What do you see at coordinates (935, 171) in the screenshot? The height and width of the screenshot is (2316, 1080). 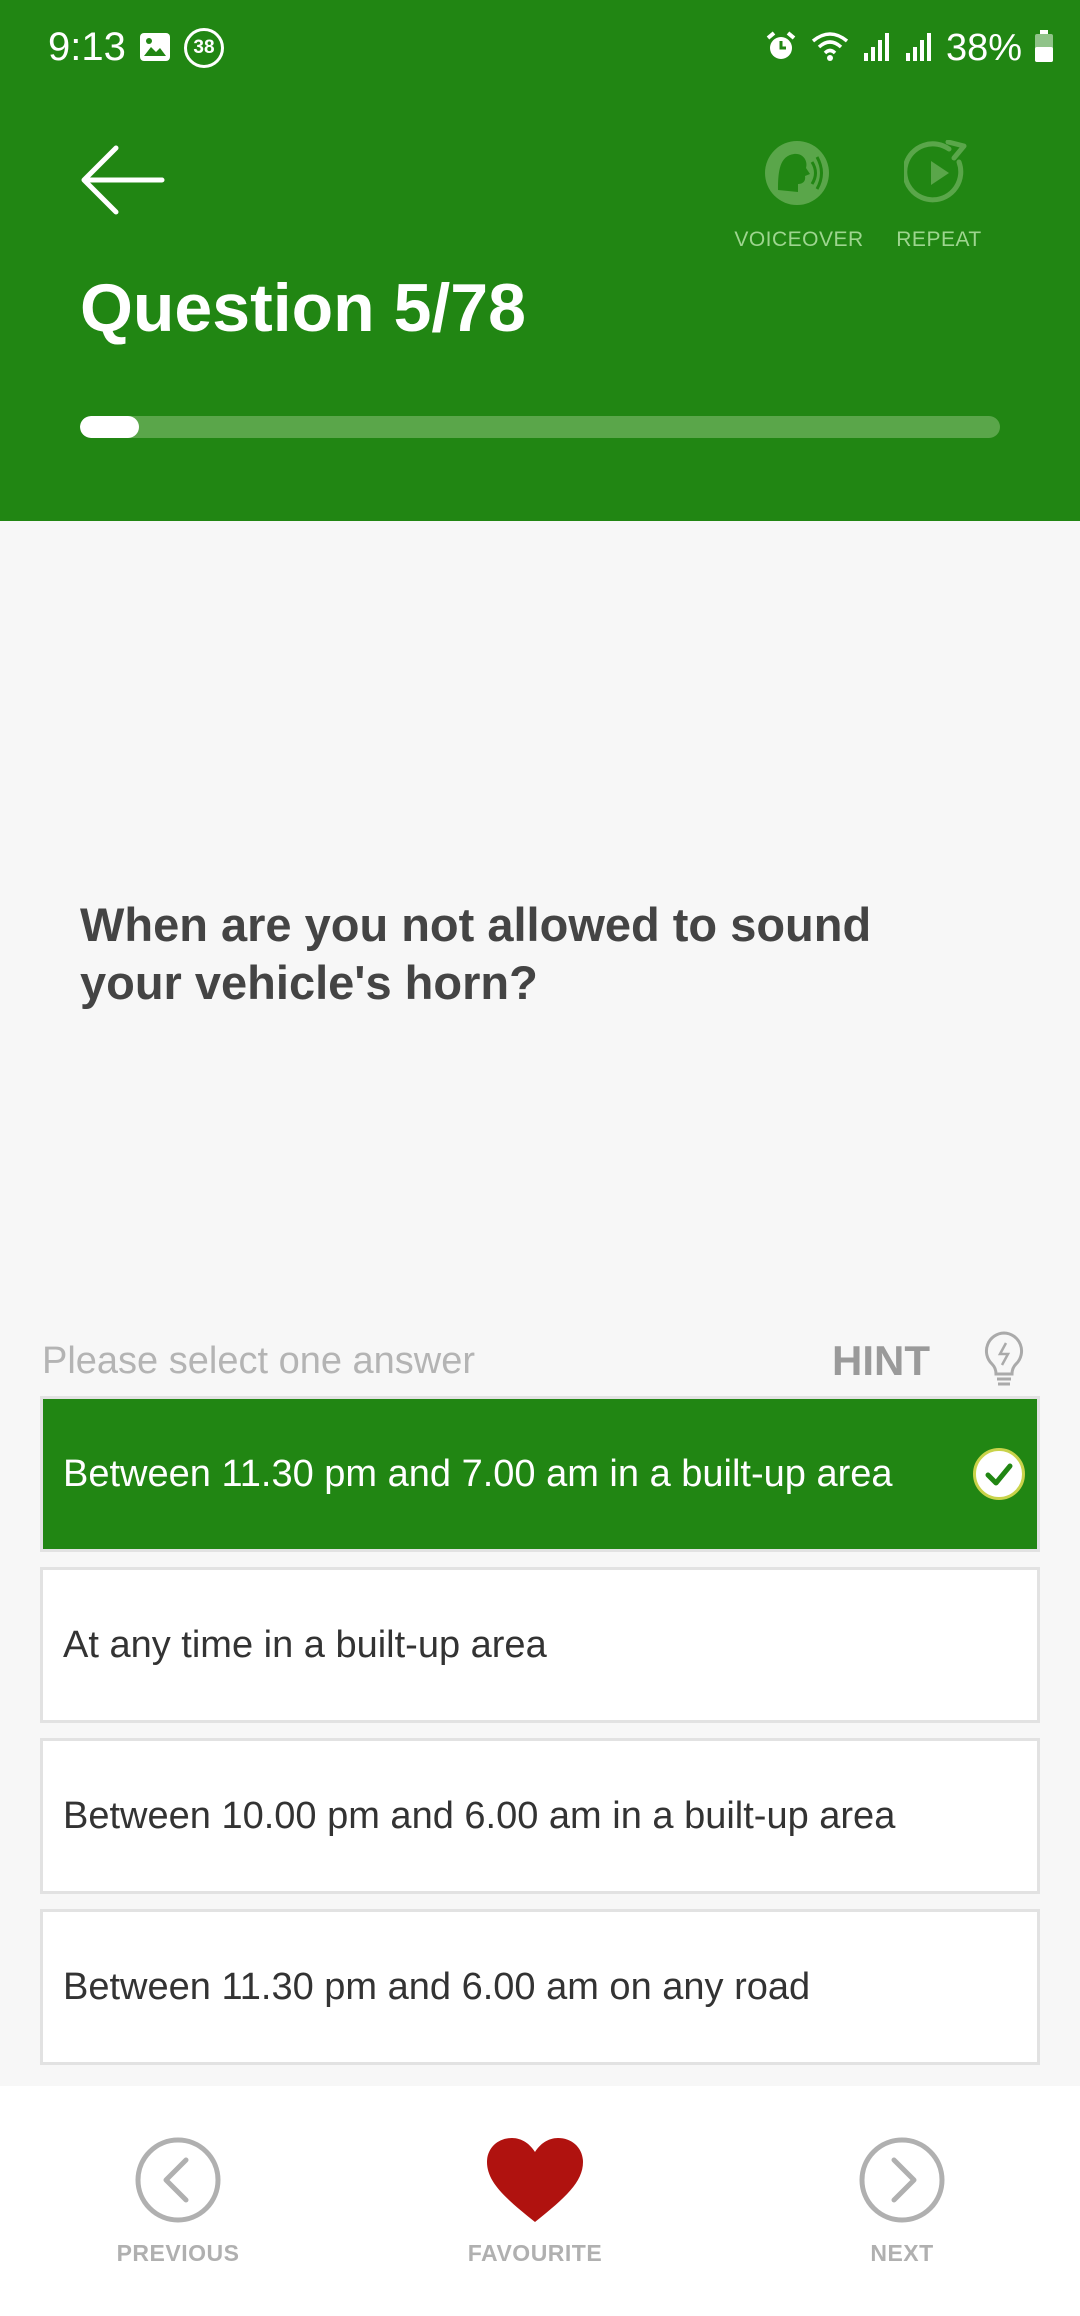 I see `replay-icon` at bounding box center [935, 171].